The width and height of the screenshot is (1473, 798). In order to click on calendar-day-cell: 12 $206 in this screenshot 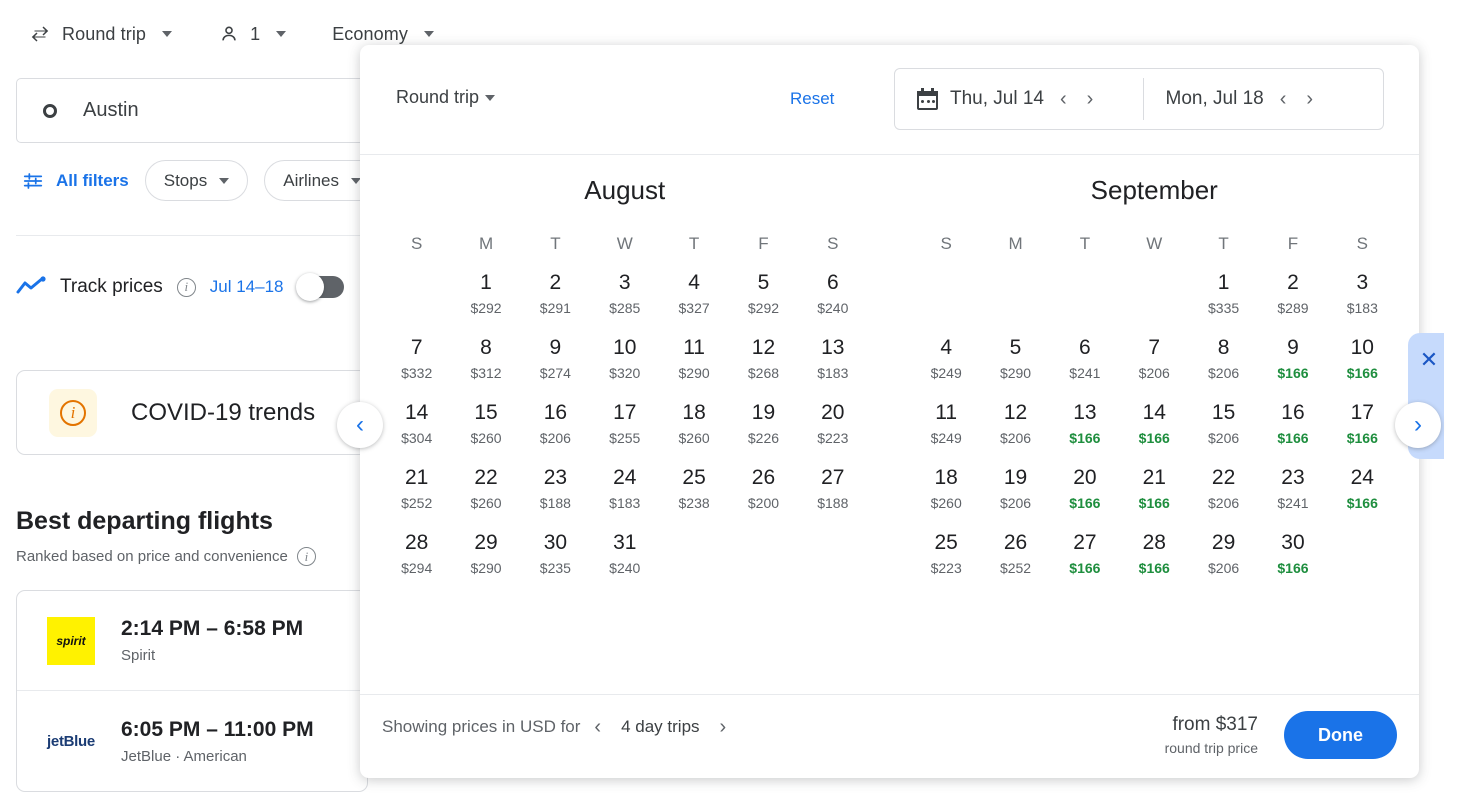, I will do `click(1015, 427)`.